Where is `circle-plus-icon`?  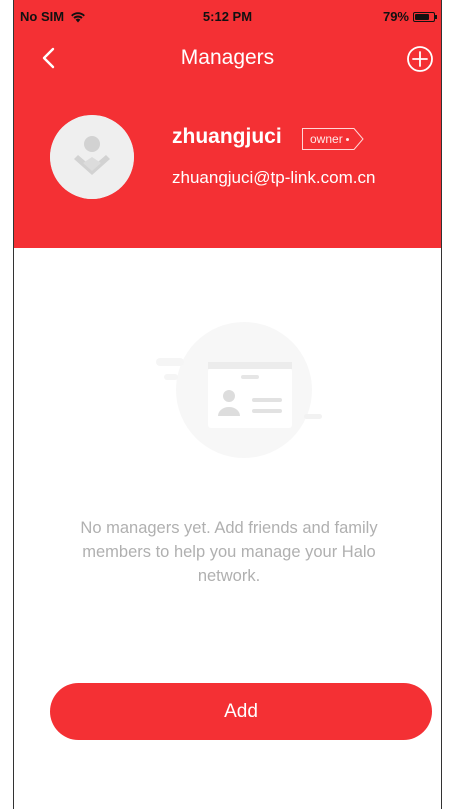
circle-plus-icon is located at coordinates (420, 59).